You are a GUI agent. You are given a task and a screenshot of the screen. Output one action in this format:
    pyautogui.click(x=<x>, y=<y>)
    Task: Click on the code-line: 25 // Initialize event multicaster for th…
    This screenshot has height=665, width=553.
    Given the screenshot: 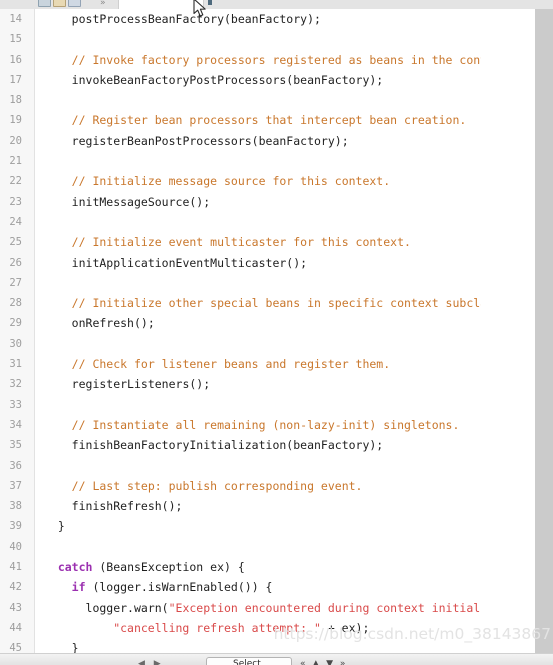 What is the action you would take?
    pyautogui.click(x=240, y=242)
    